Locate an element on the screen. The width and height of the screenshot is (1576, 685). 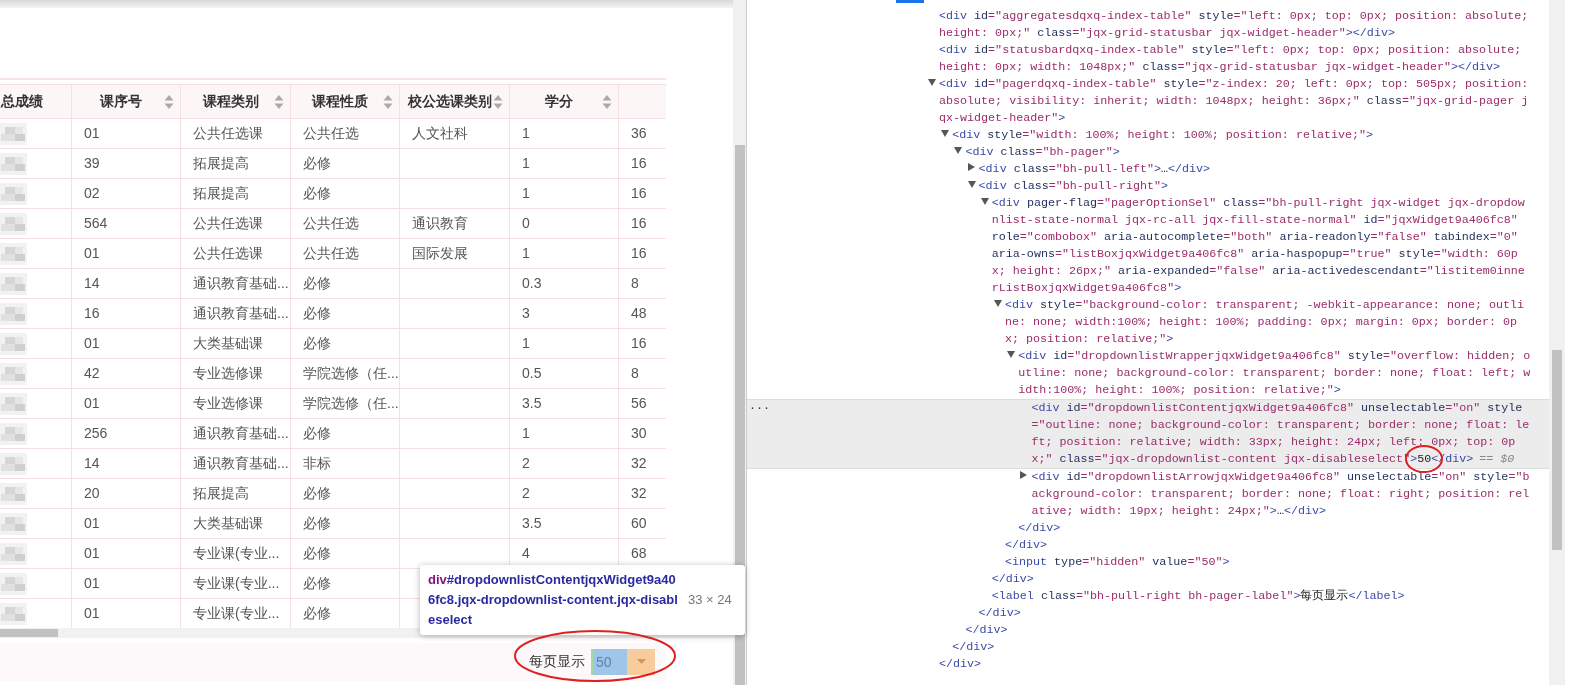
dom-node-line: <label class="bh-pull-right bh-pager-label">每页显示</label> is located at coordinates (1148, 596).